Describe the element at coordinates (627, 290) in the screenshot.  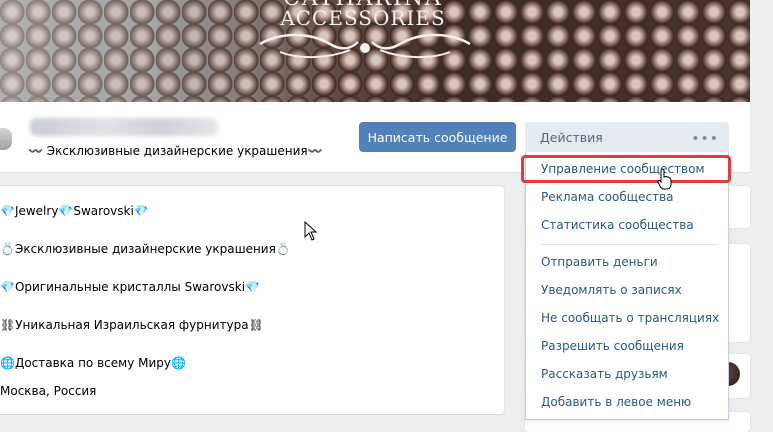
I see `menu-item-notify-posts: Уведомлять о записях` at that location.